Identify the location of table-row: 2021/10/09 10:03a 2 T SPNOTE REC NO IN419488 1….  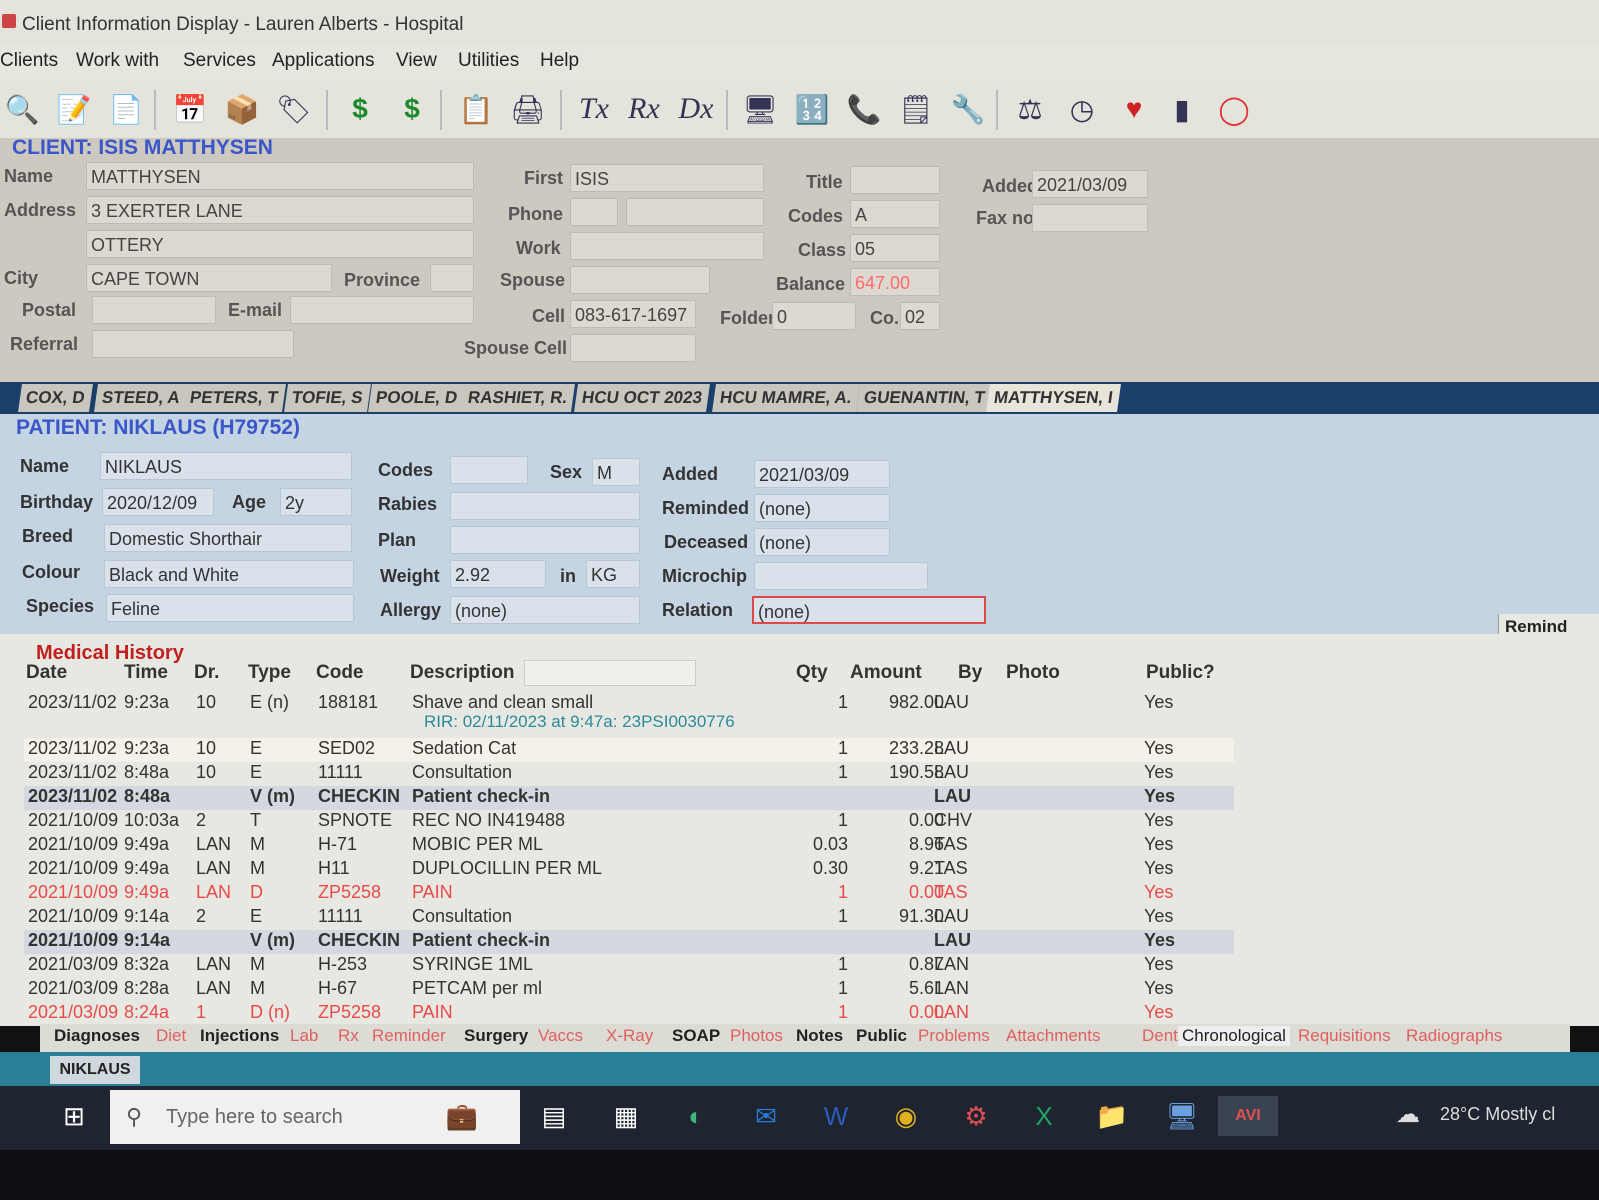
(629, 822).